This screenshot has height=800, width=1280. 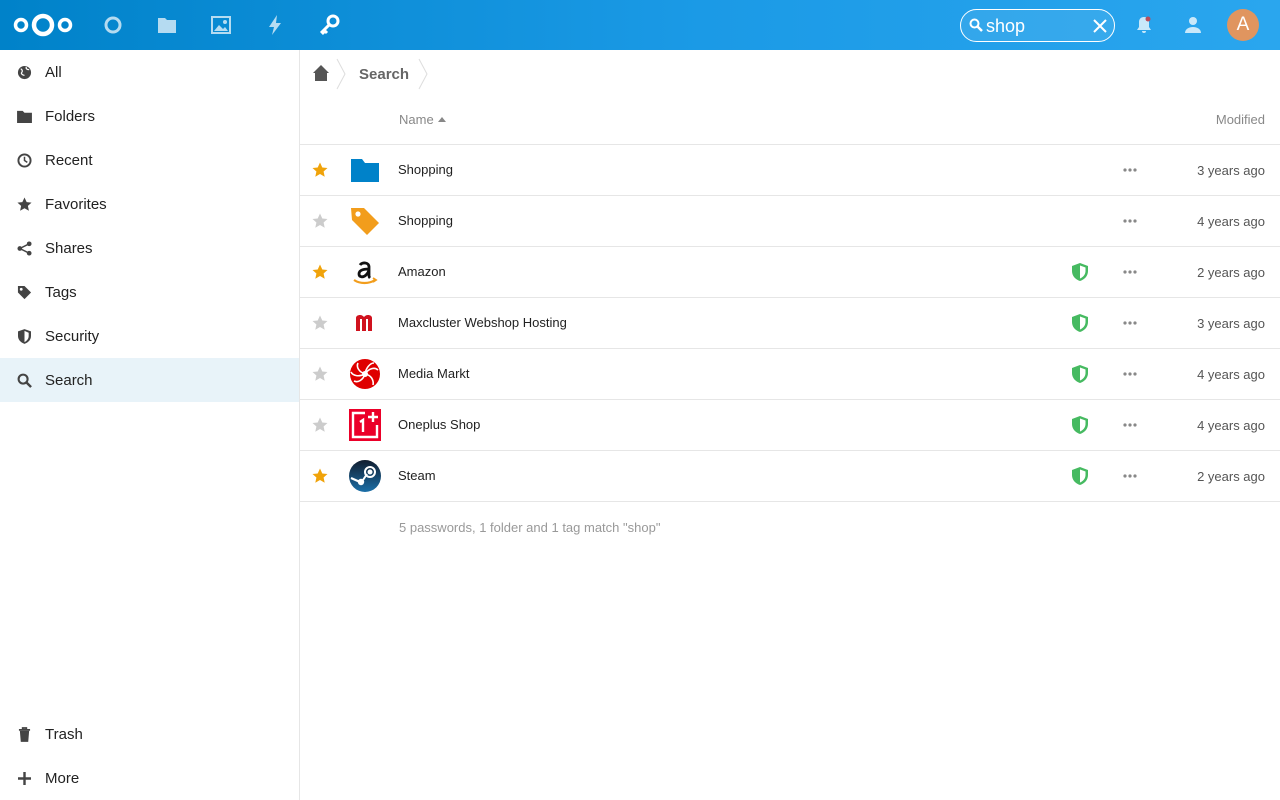 I want to click on plus-icon, so click(x=24, y=778).